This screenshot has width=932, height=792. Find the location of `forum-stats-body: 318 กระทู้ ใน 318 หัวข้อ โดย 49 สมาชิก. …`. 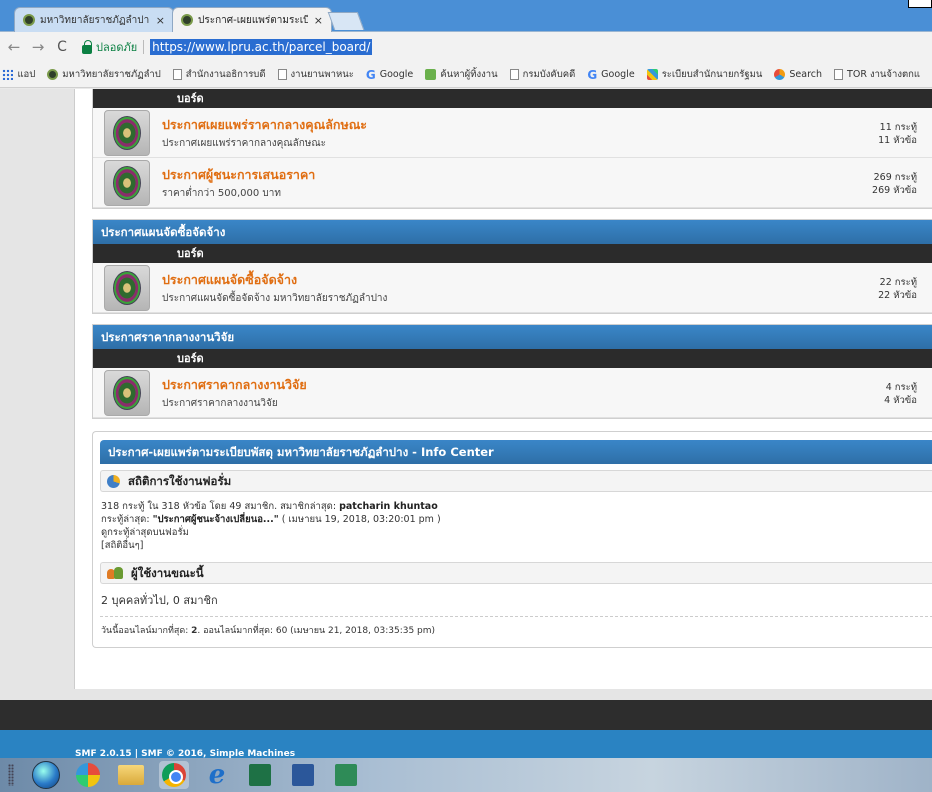

forum-stats-body: 318 กระทู้ ใน 318 หัวข้อ โดย 49 สมาชิก. … is located at coordinates (516, 524).